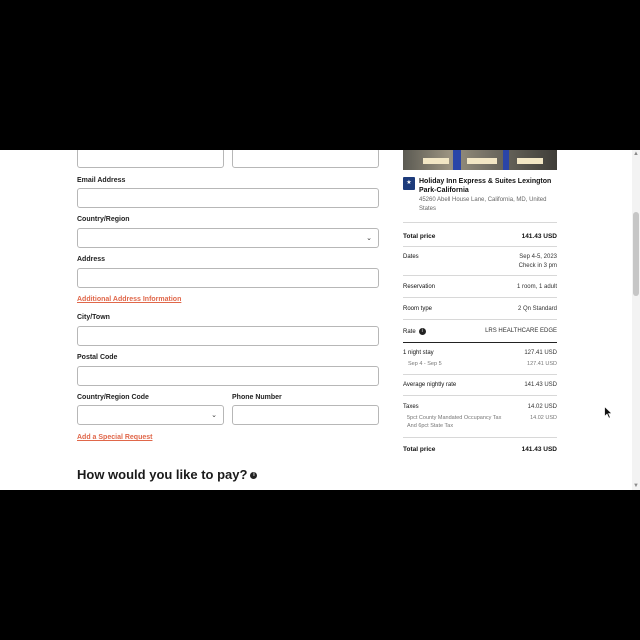 Image resolution: width=640 pixels, height=640 pixels. Describe the element at coordinates (542, 364) in the screenshot. I see `stay-dates-value: 127.41 USD` at that location.